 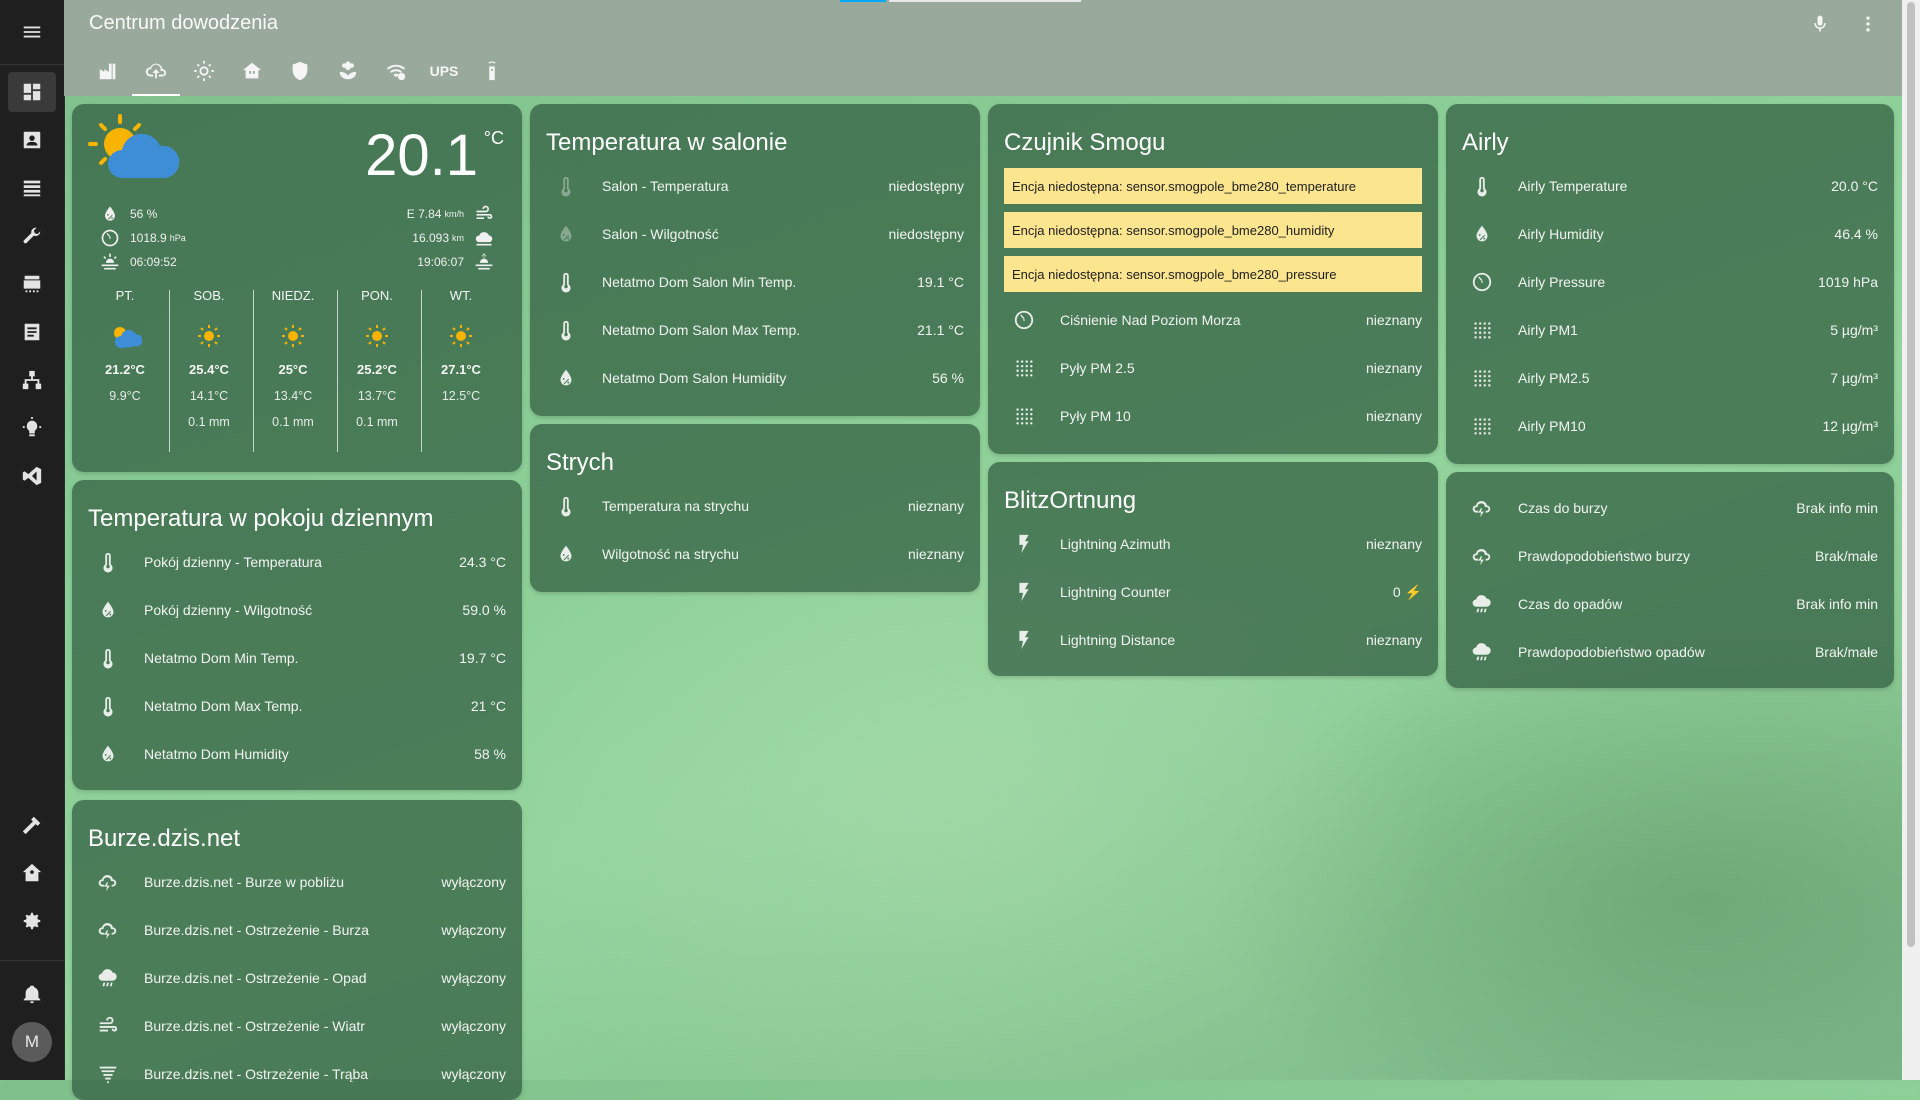 What do you see at coordinates (396, 76) in the screenshot?
I see `tab-network` at bounding box center [396, 76].